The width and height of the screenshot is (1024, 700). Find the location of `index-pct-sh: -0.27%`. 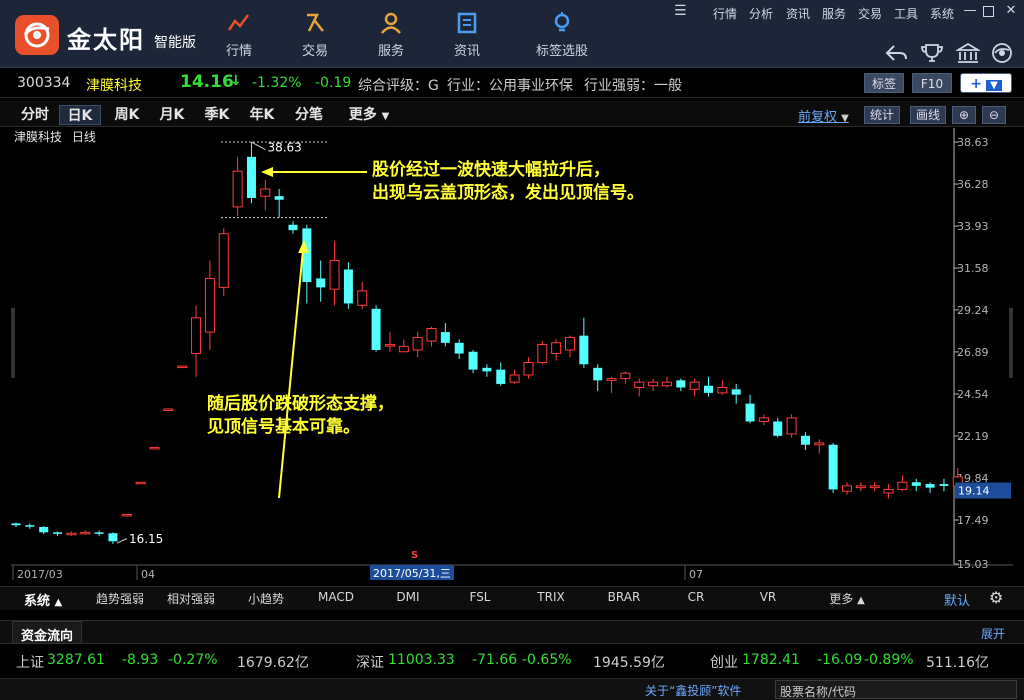

index-pct-sh: -0.27% is located at coordinates (193, 660).